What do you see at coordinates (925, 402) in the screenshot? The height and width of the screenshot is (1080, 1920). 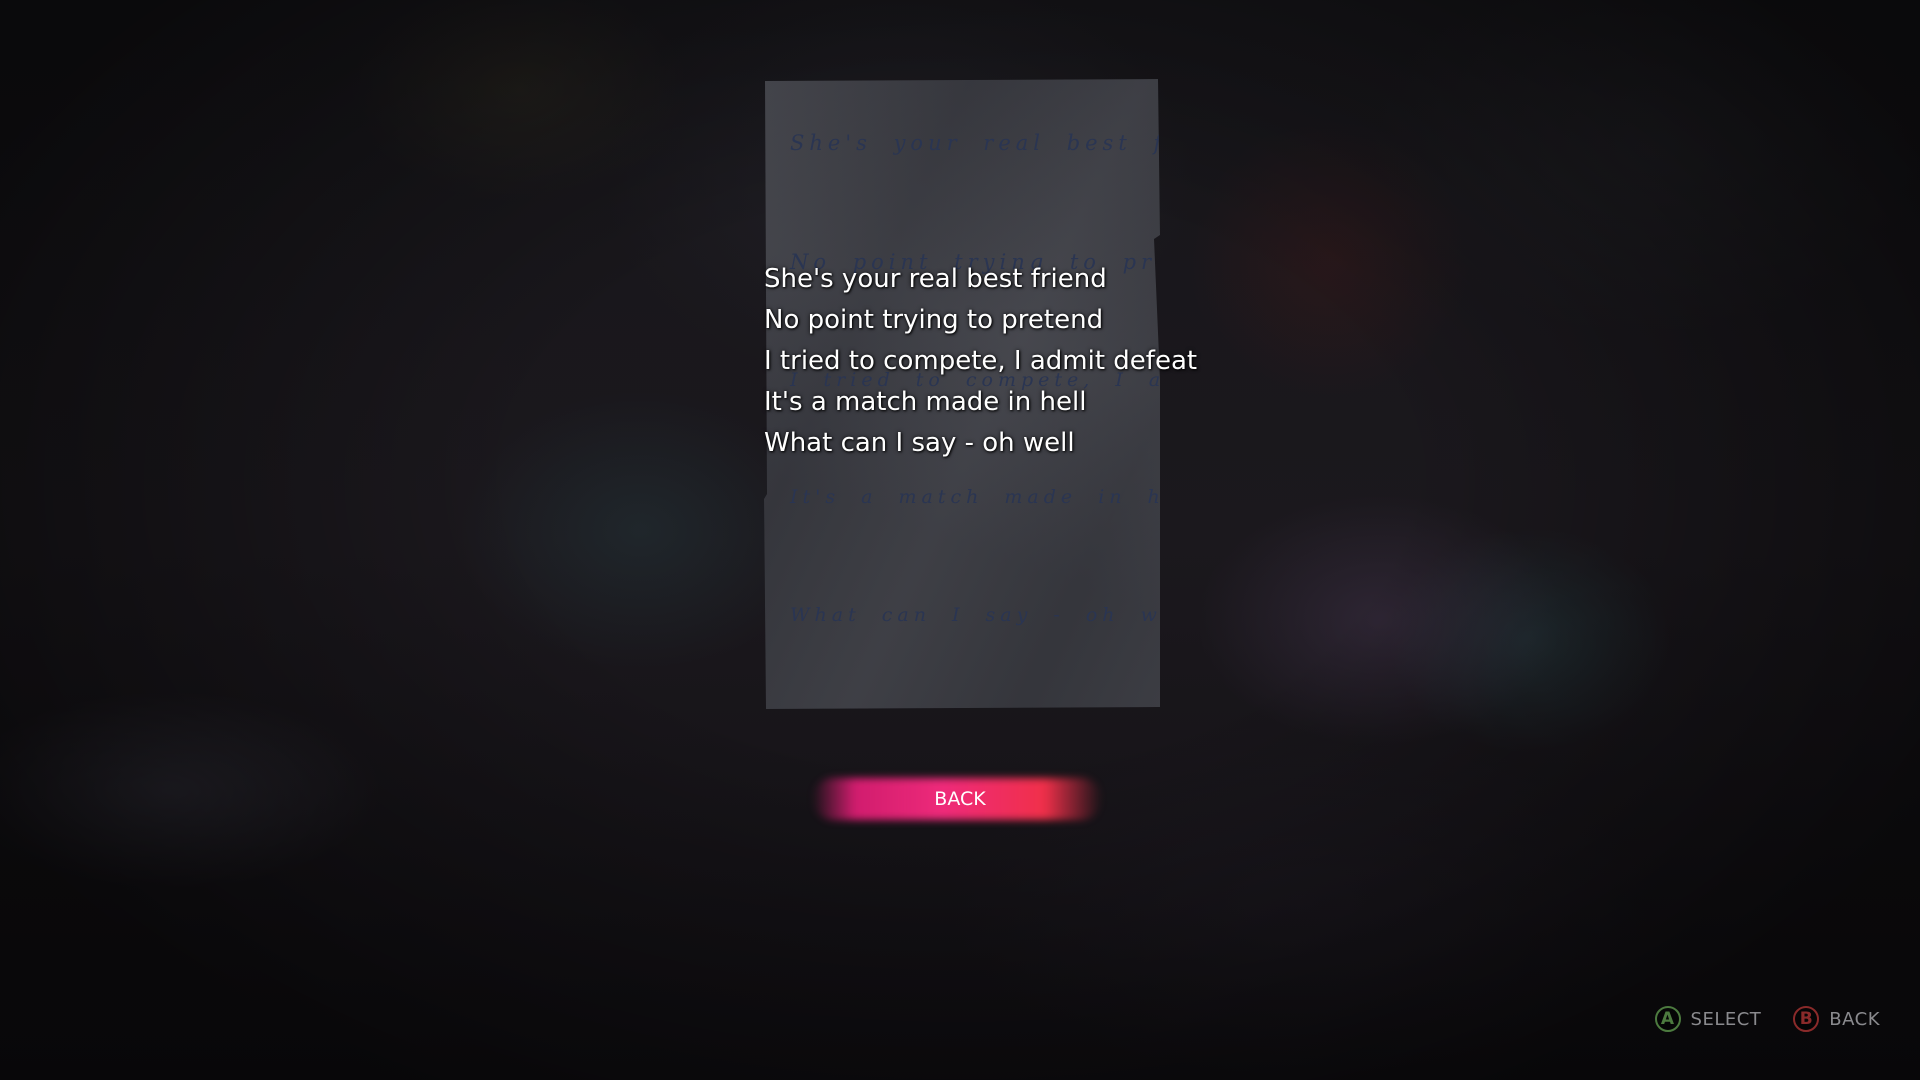 I see `transcription-line-4: It's a match made in hell` at bounding box center [925, 402].